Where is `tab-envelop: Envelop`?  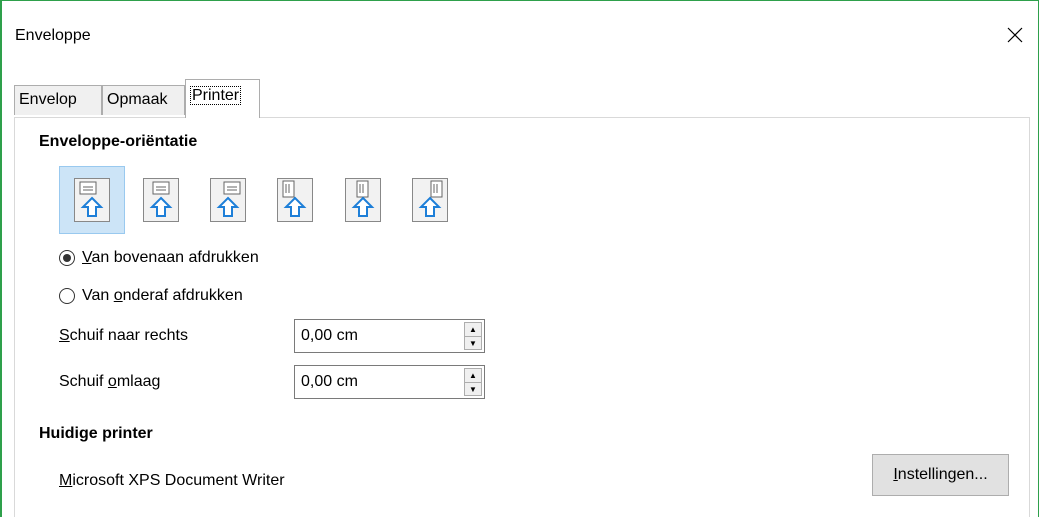
tab-envelop: Envelop is located at coordinates (58, 100).